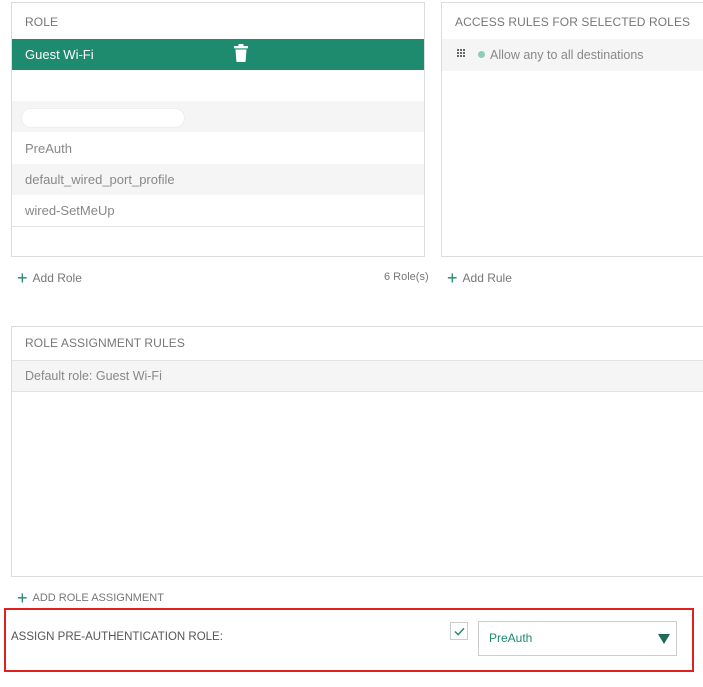 The width and height of the screenshot is (703, 687). Describe the element at coordinates (218, 148) in the screenshot. I see `role-row: PreAuth` at that location.